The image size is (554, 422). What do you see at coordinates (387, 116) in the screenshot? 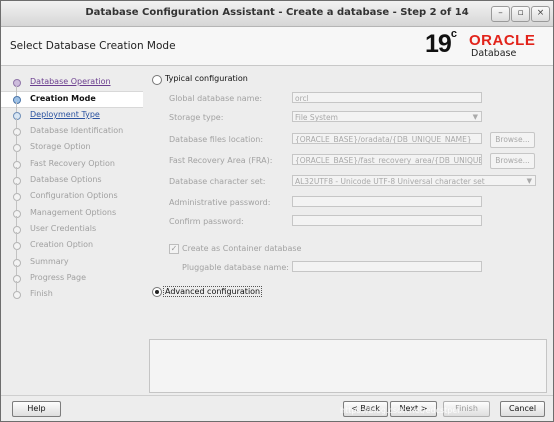
I see `storage-type-select: File System ▼` at bounding box center [387, 116].